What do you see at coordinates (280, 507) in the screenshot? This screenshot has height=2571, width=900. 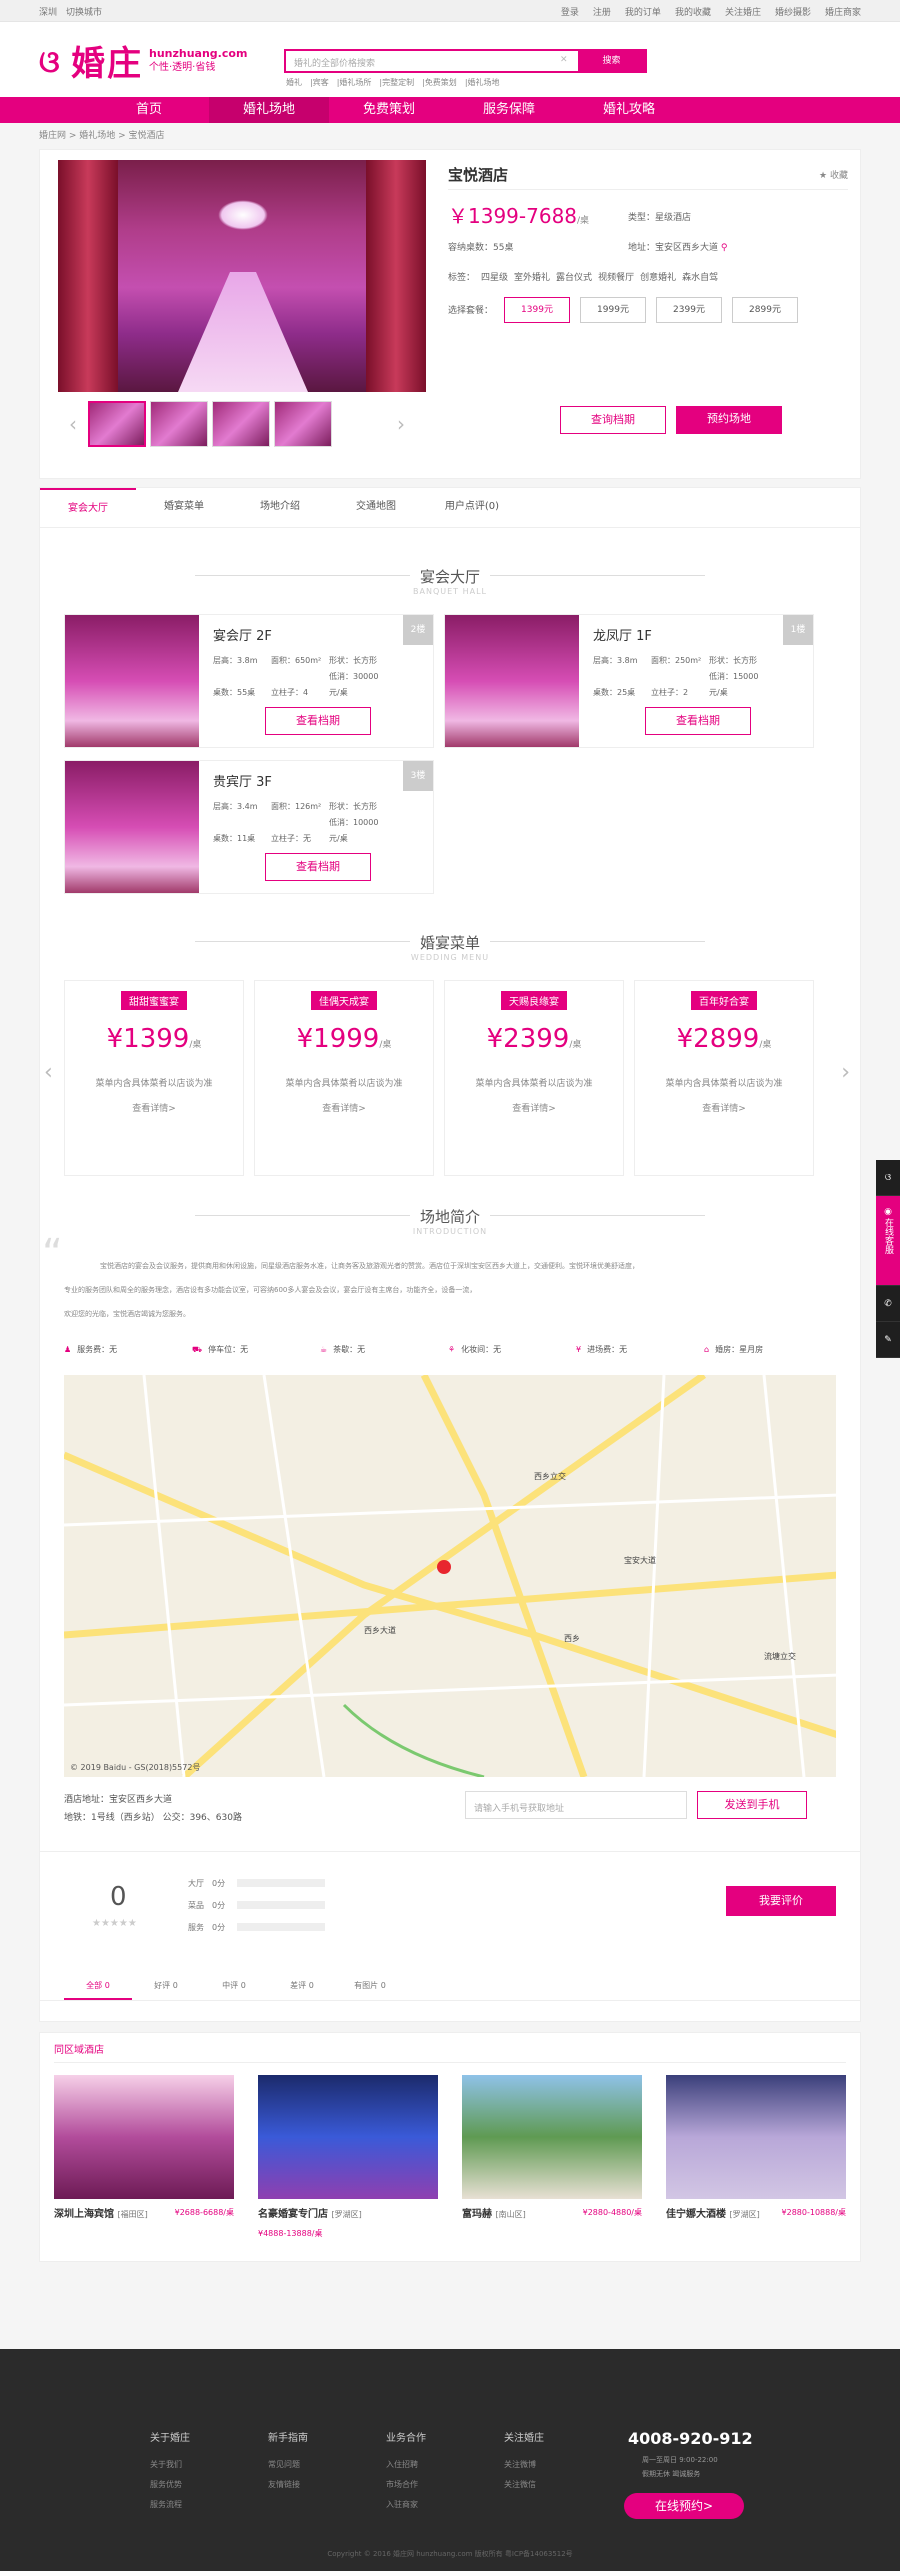 I see `tab-intro: 场地介绍` at bounding box center [280, 507].